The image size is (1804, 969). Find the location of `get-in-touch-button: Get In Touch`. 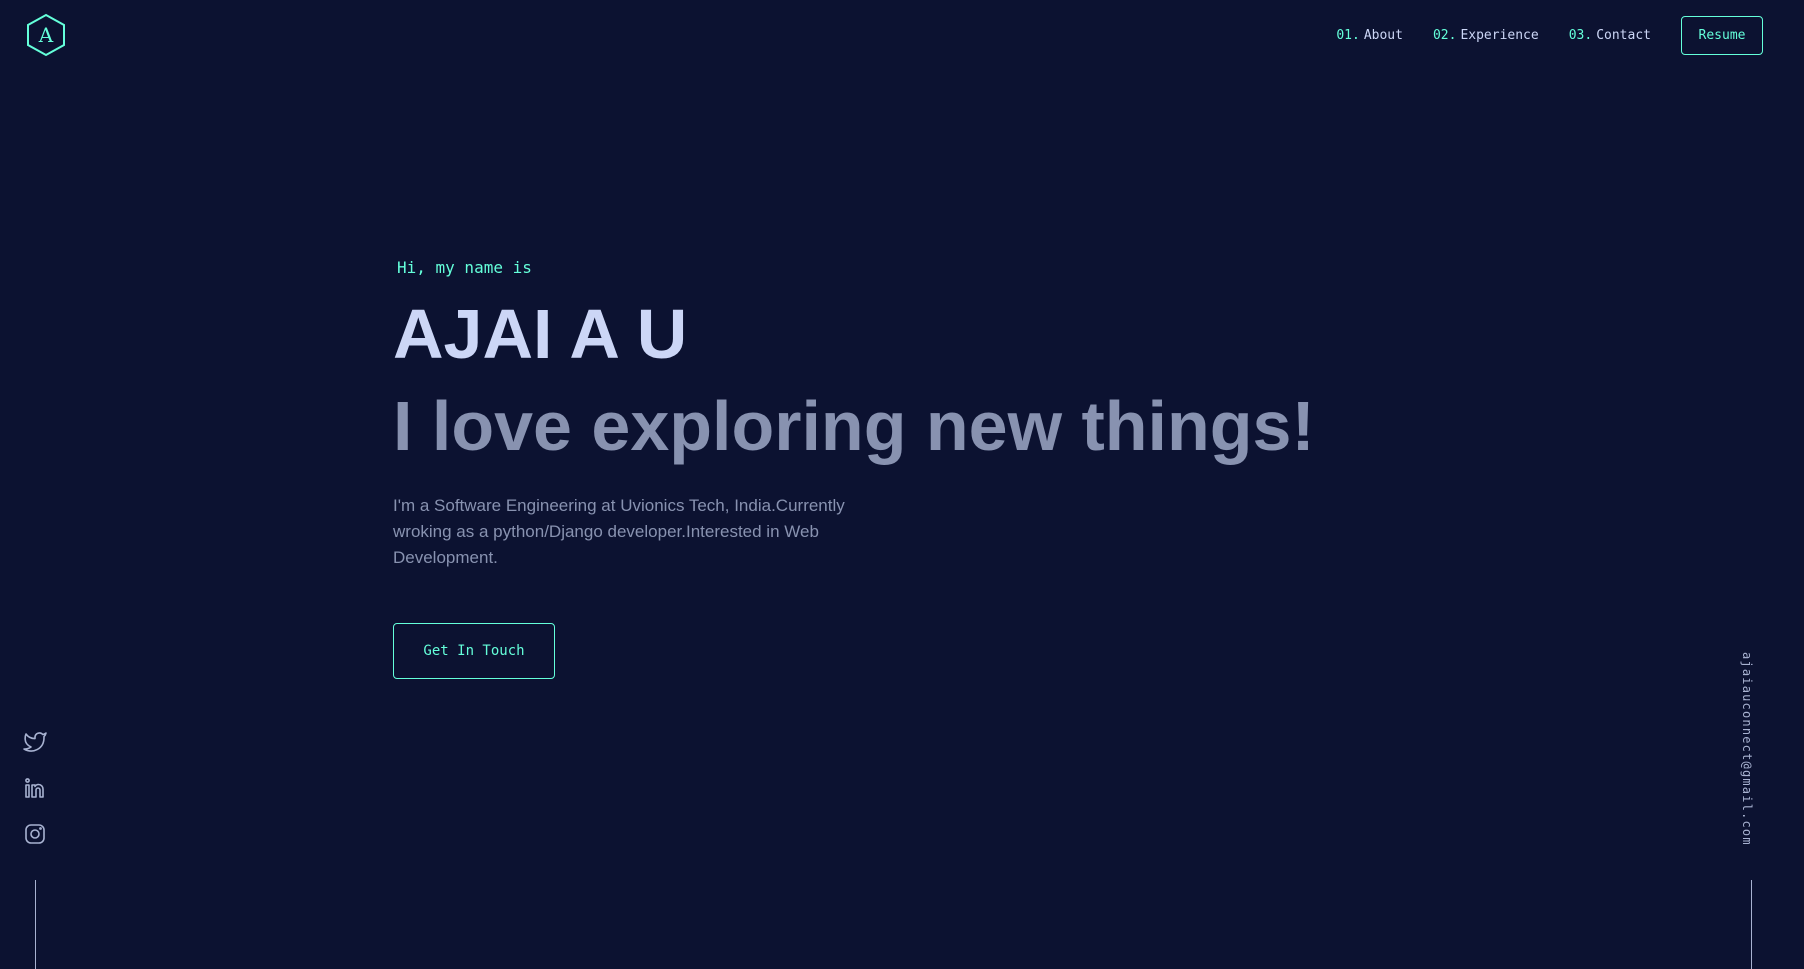

get-in-touch-button: Get In Touch is located at coordinates (474, 651).